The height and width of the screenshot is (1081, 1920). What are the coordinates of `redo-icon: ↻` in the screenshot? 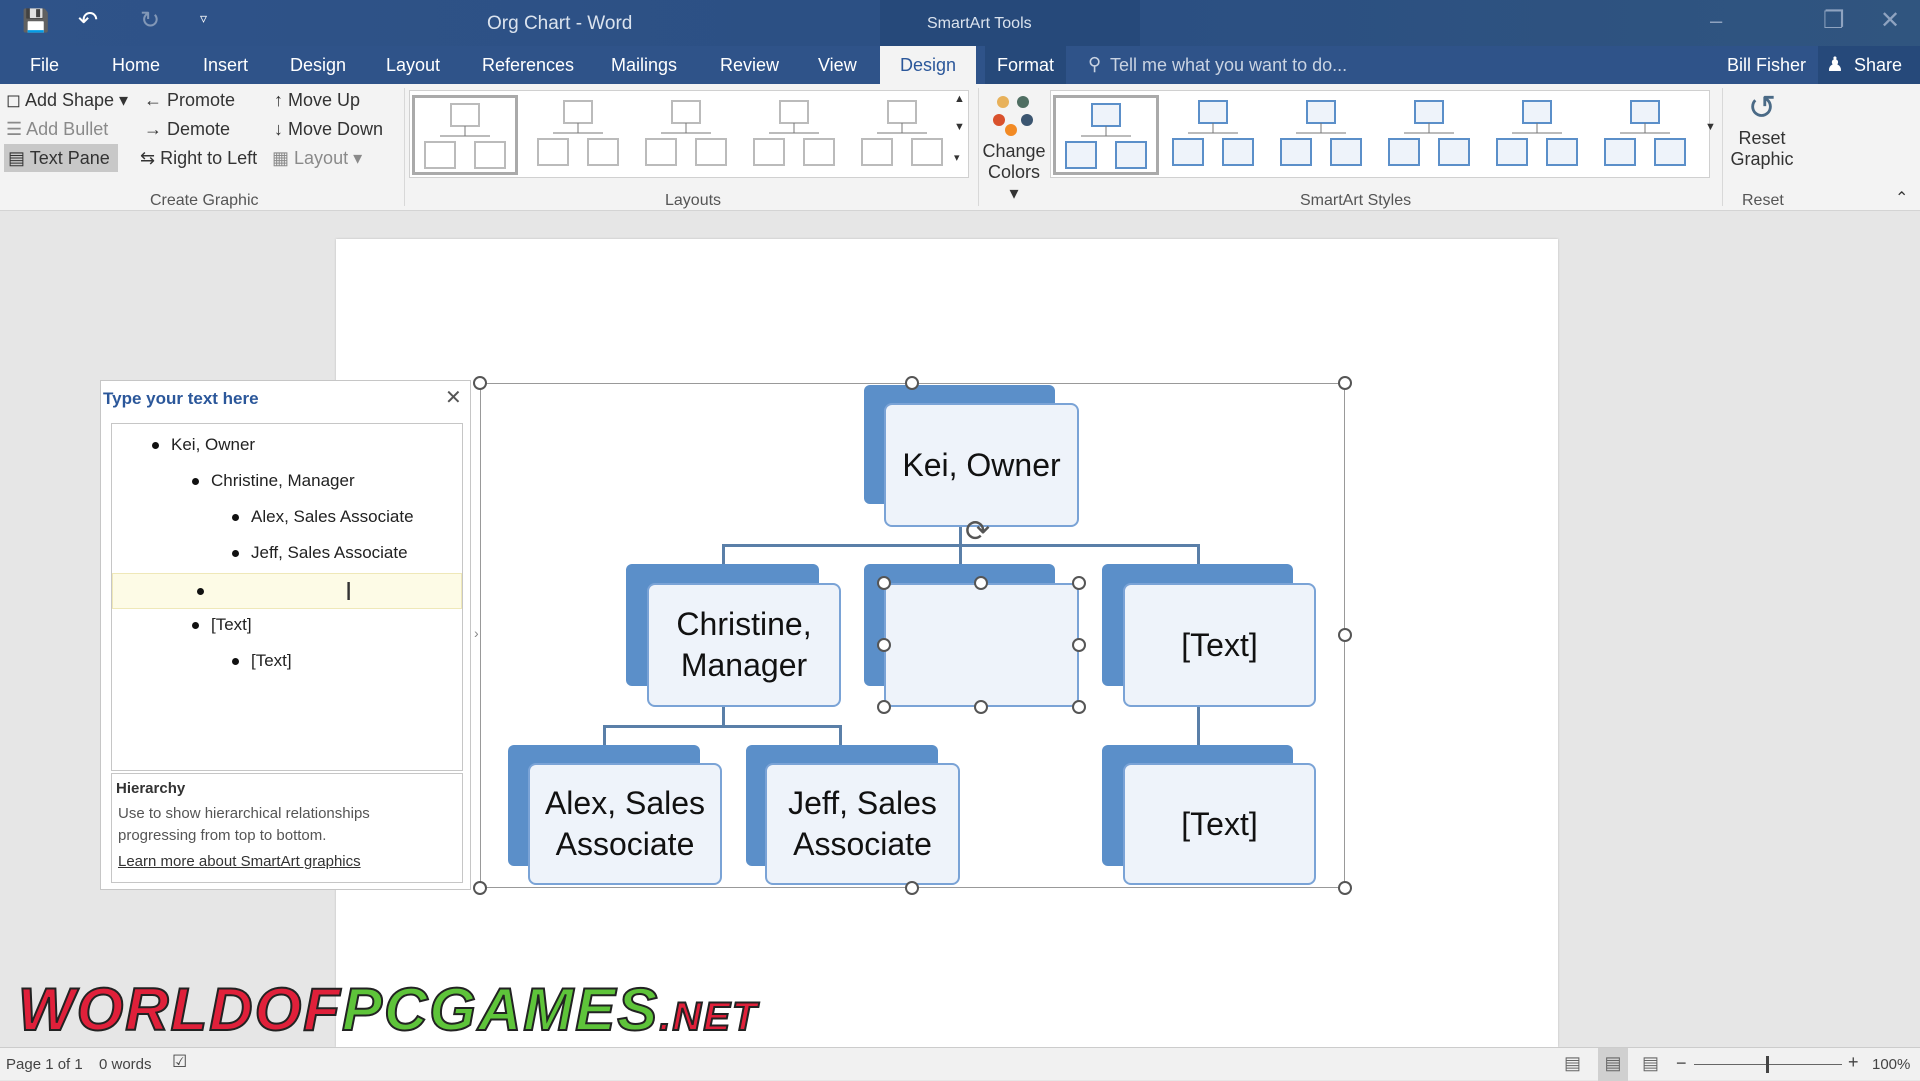 It's located at (150, 20).